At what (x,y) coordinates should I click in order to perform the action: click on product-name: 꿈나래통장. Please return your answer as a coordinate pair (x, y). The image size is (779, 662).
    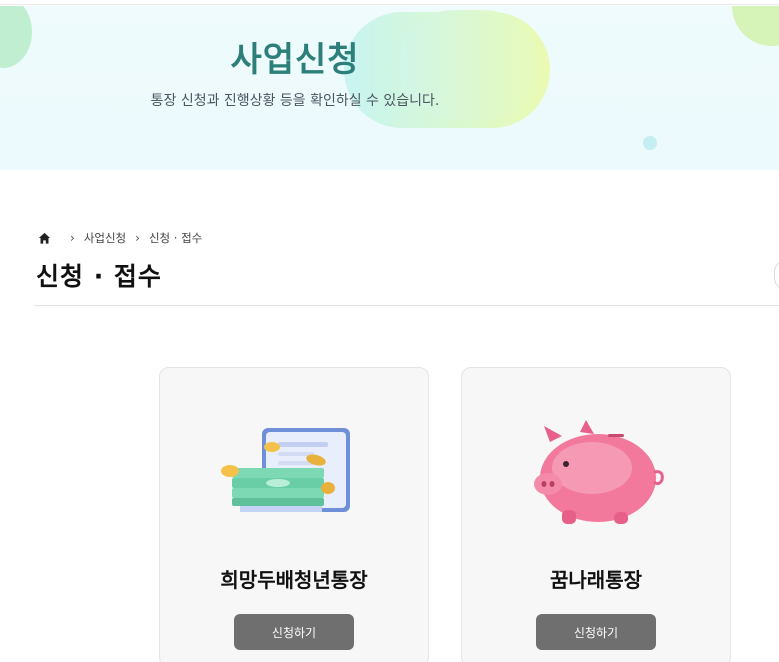
    Looking at the image, I should click on (596, 580).